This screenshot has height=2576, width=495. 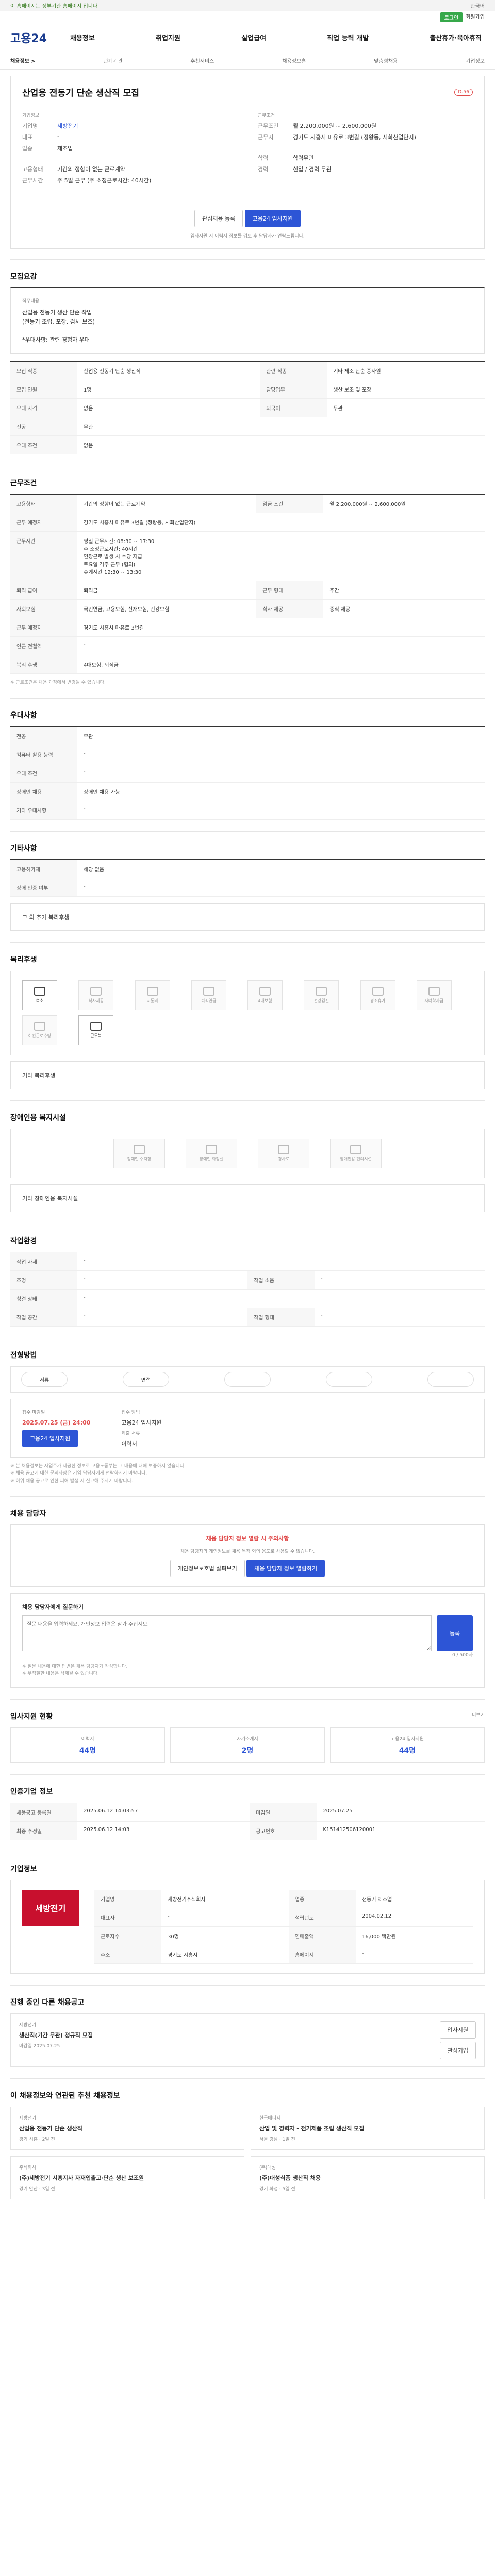 What do you see at coordinates (247, 522) in the screenshot?
I see `table-row: 근무 예정지 경기도 시흥시 마유로 3번길 (정왕동, 시화산업단지)` at bounding box center [247, 522].